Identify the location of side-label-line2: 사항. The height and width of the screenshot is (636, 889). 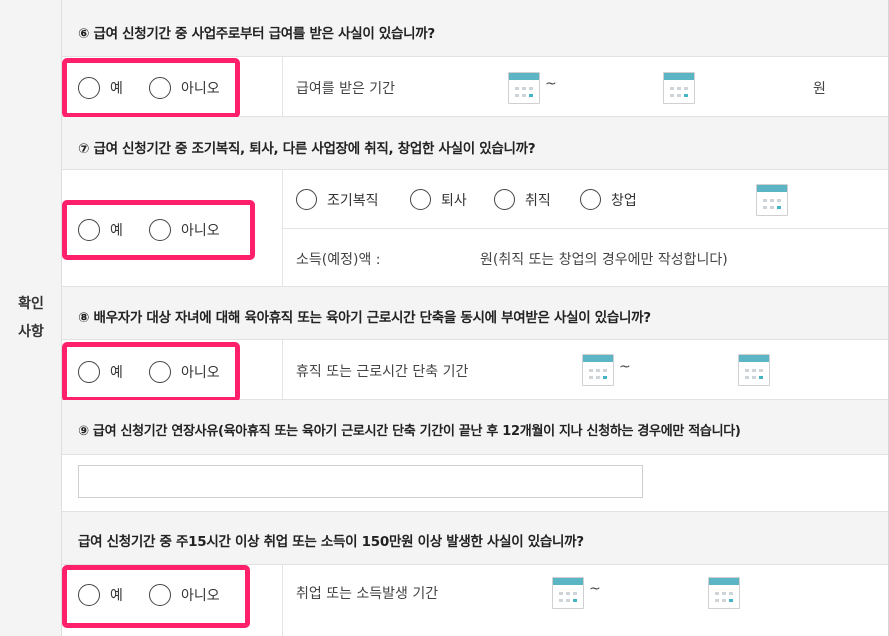
(31, 332).